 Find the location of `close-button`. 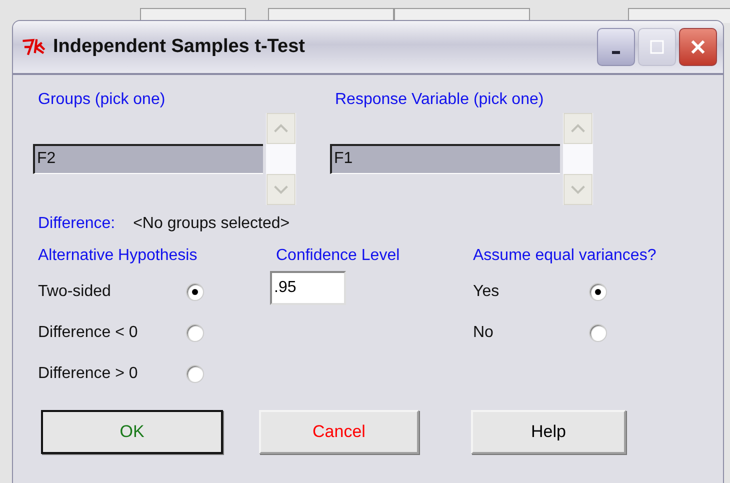

close-button is located at coordinates (698, 47).